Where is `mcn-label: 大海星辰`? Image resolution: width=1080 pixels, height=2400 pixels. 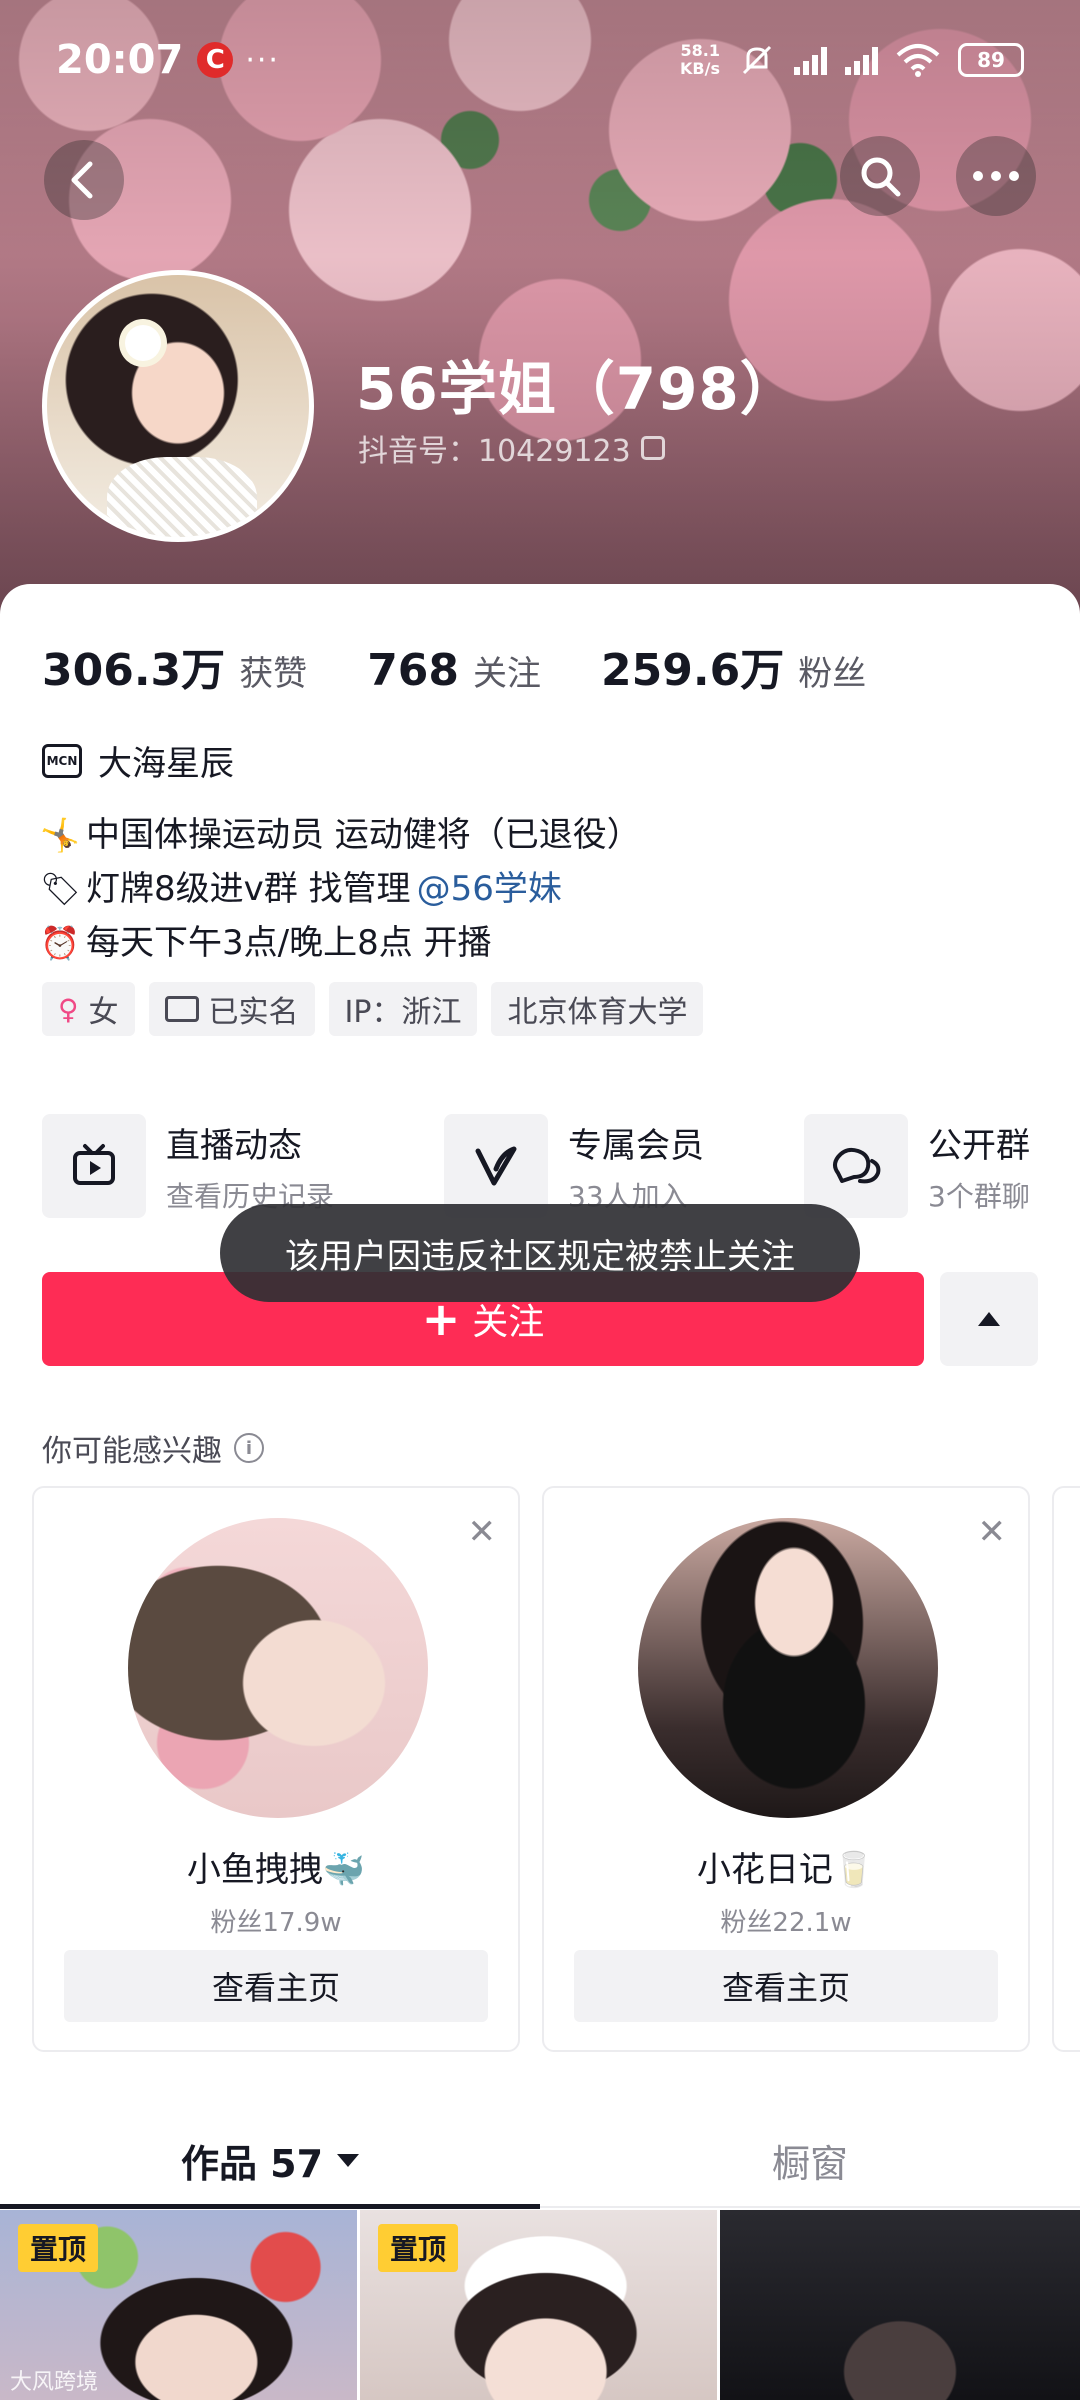 mcn-label: 大海星辰 is located at coordinates (166, 764).